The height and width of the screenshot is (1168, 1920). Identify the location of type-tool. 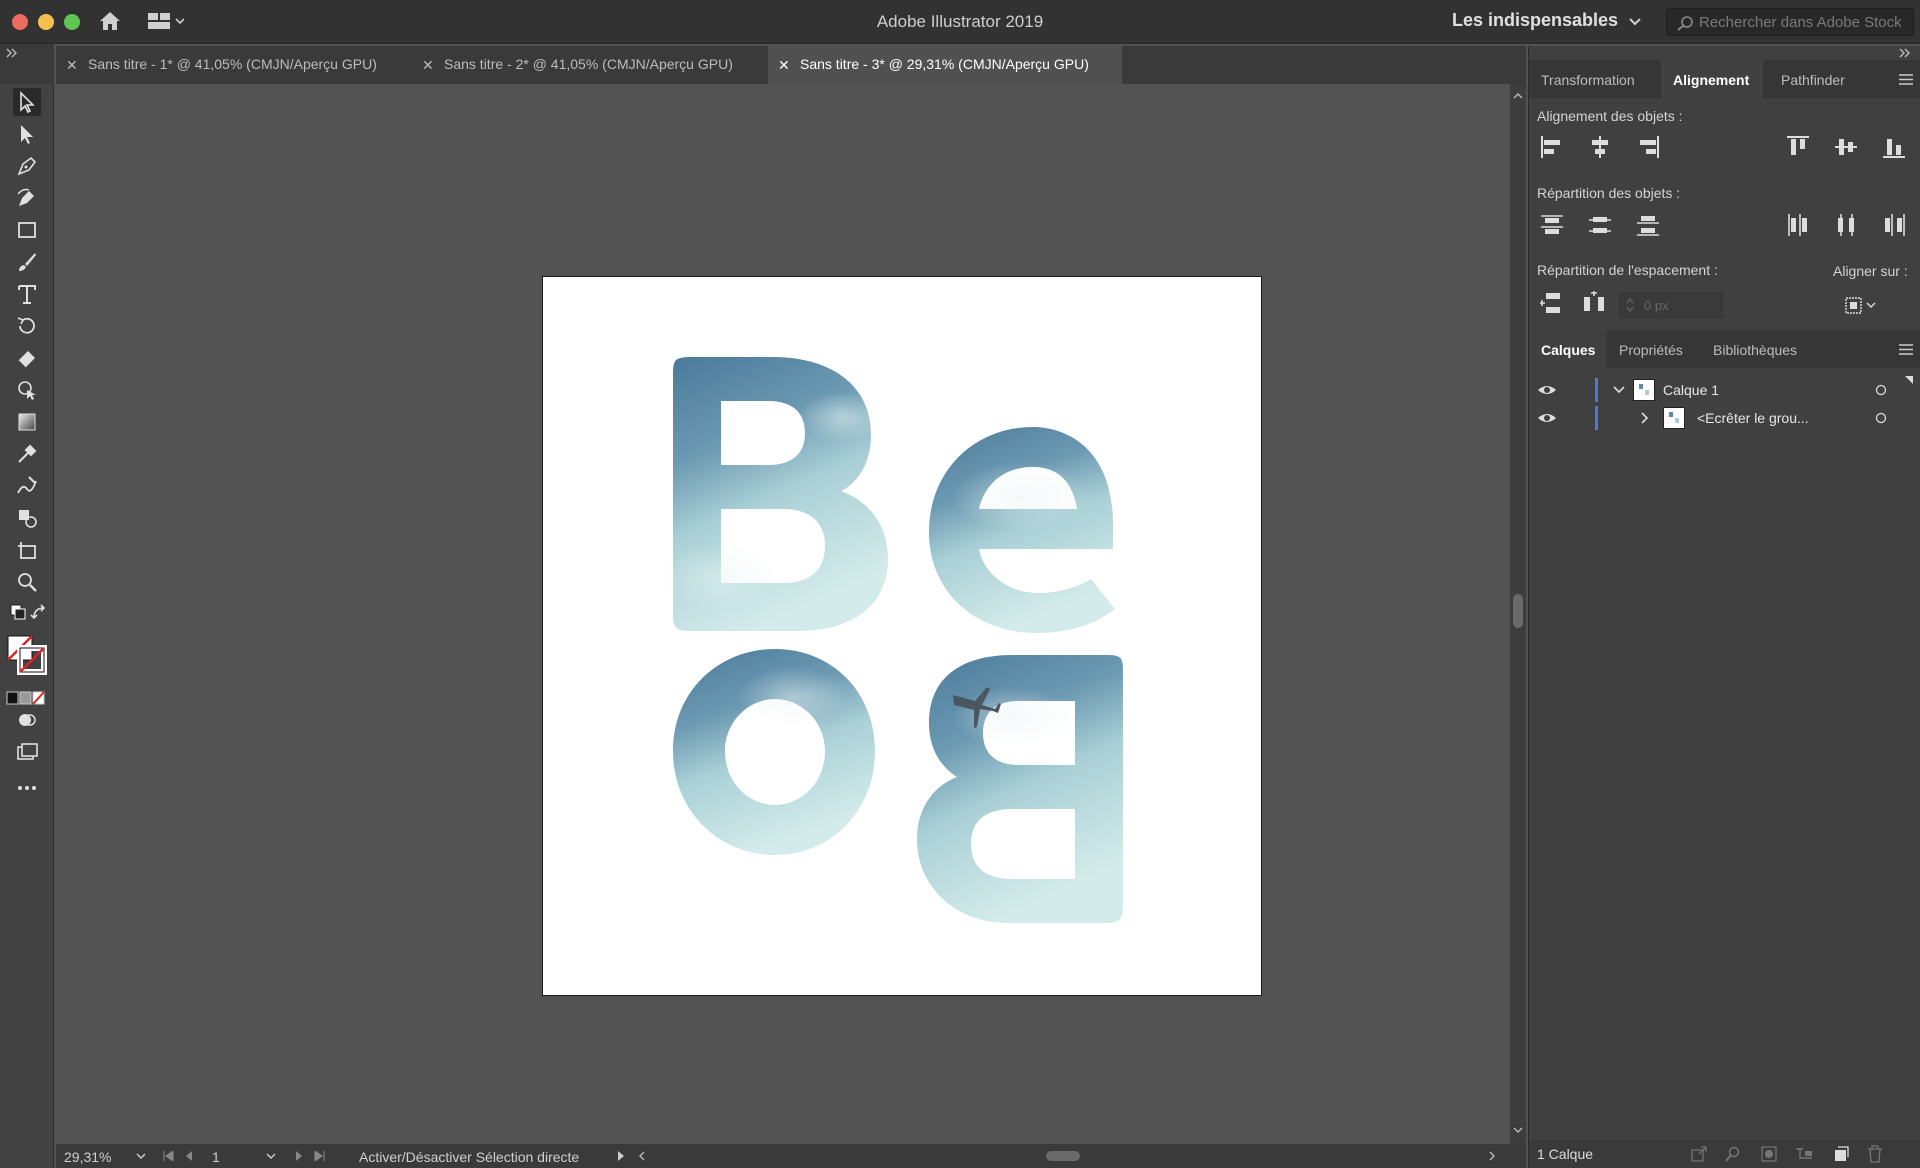
(27, 294).